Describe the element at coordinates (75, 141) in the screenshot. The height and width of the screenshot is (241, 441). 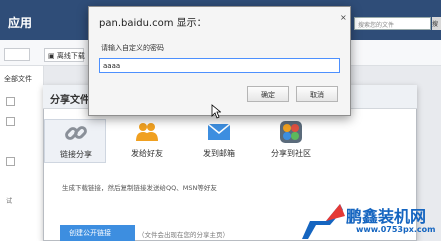
I see `share-option-link: 链接分享` at that location.